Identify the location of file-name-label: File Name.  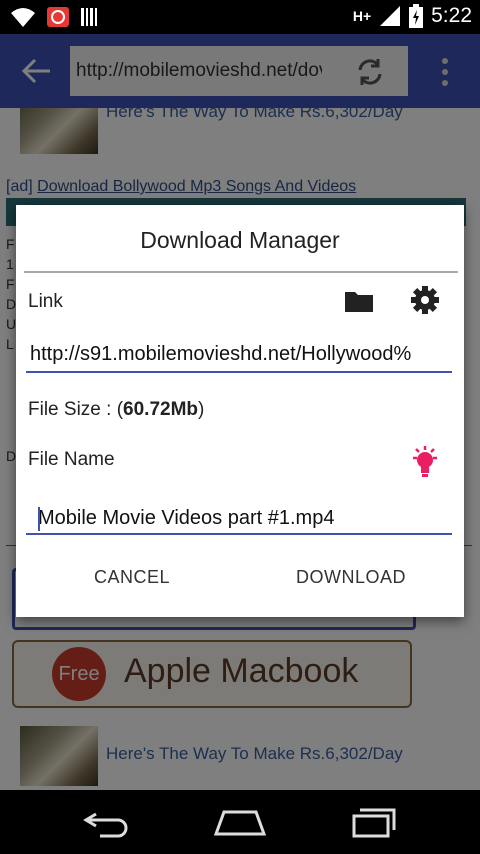
(71, 459).